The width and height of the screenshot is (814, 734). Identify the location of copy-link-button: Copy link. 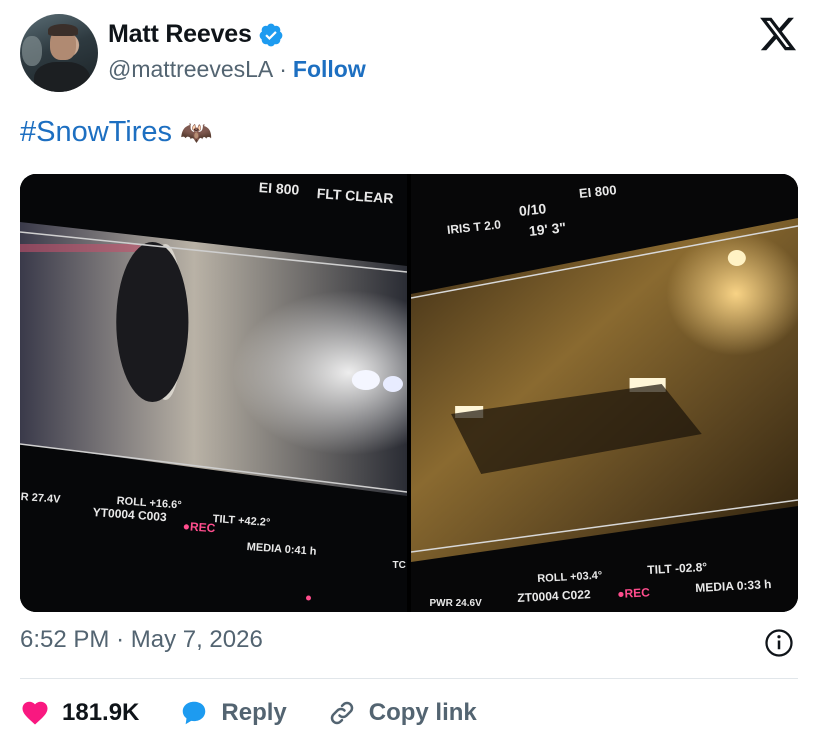
(402, 713).